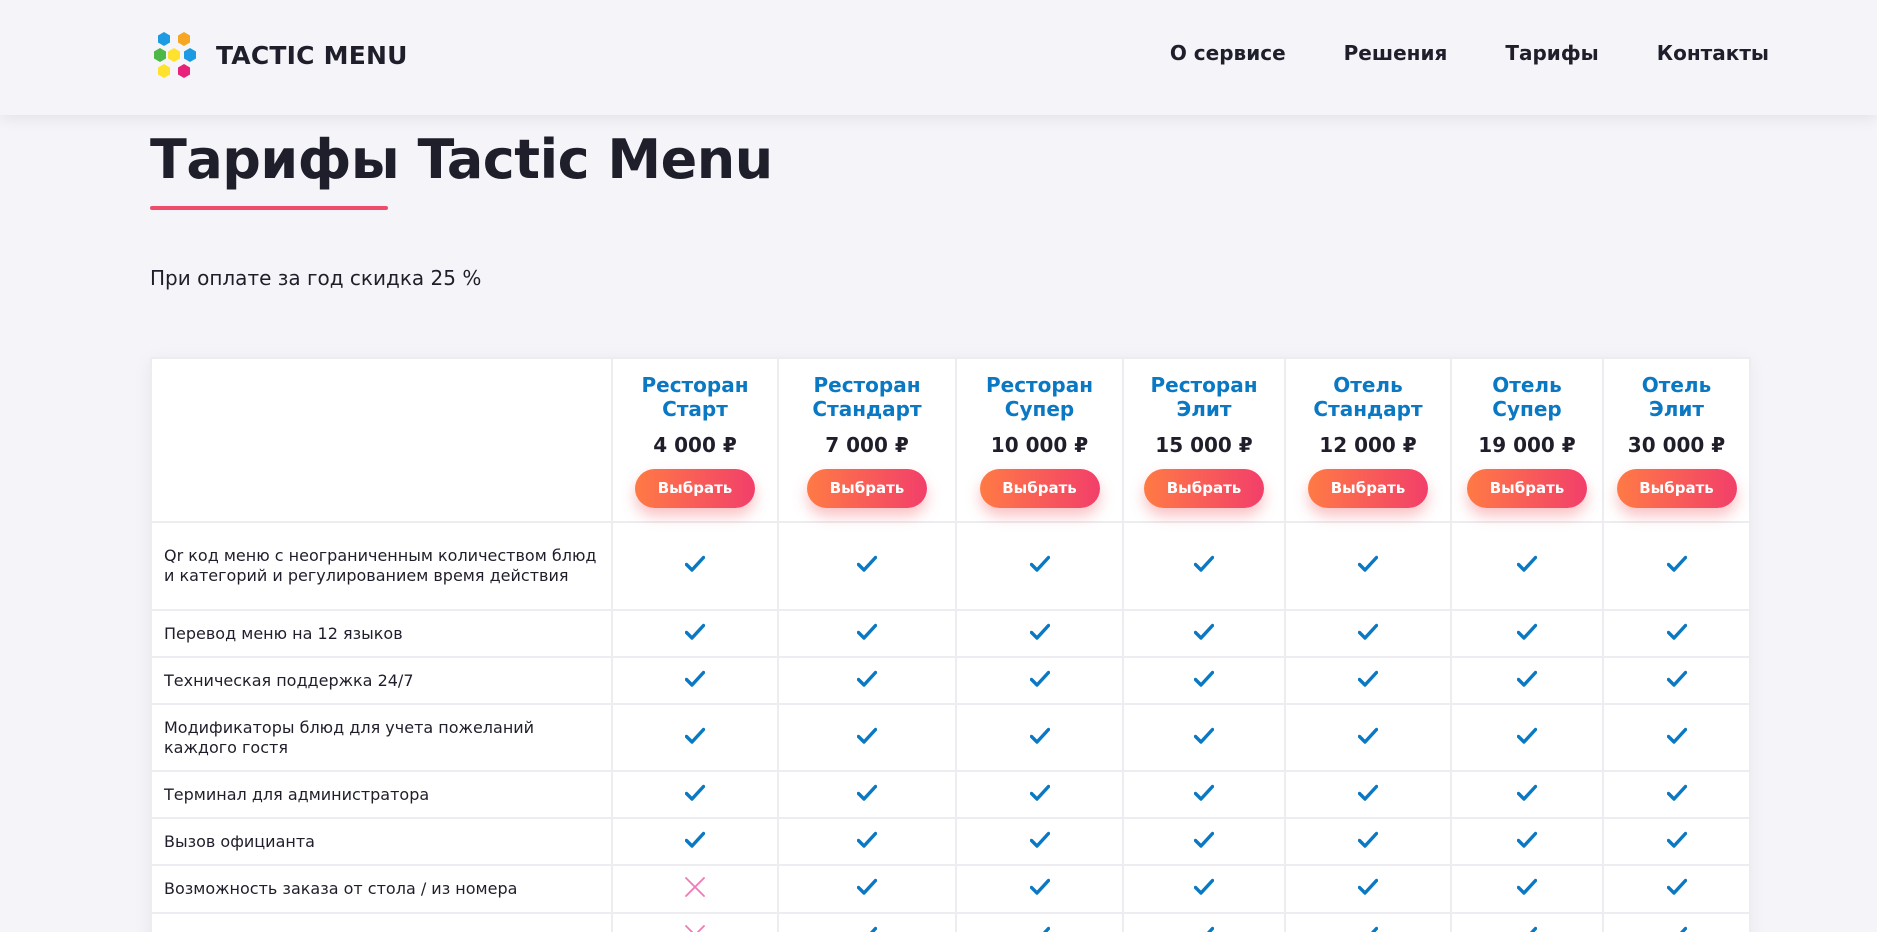 The width and height of the screenshot is (1877, 932). Describe the element at coordinates (1228, 53) in the screenshot. I see `nav-about: О сервисе` at that location.